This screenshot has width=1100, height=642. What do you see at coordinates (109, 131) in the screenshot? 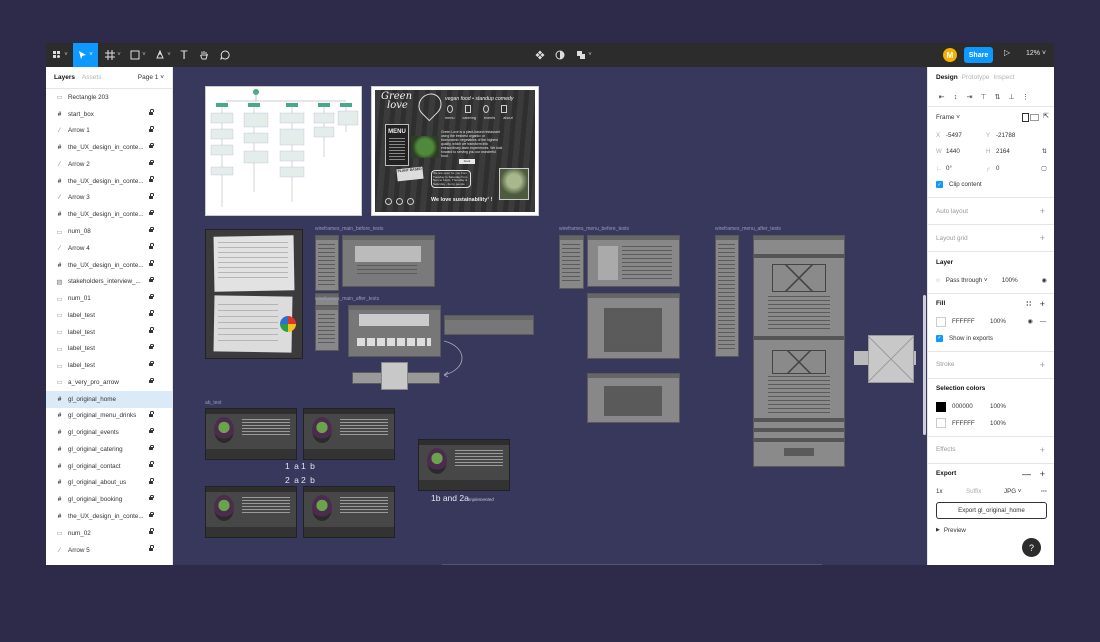
I see `layer-item: ∕ Arrow 1` at bounding box center [109, 131].